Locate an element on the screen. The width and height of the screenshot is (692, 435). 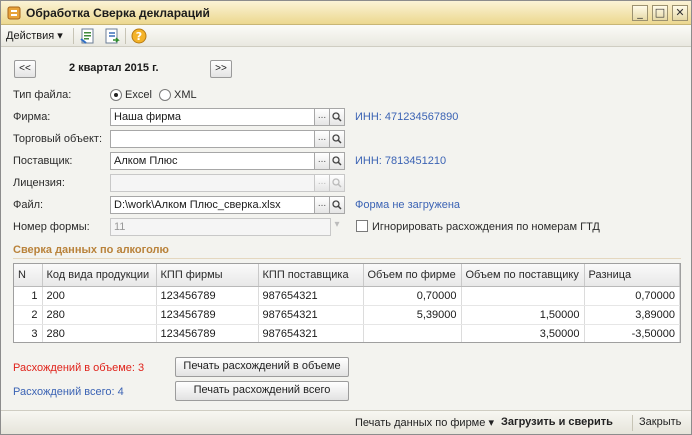
title-bar: Обработка Сверка деклараций _ □ ✕ is located at coordinates (346, 13).